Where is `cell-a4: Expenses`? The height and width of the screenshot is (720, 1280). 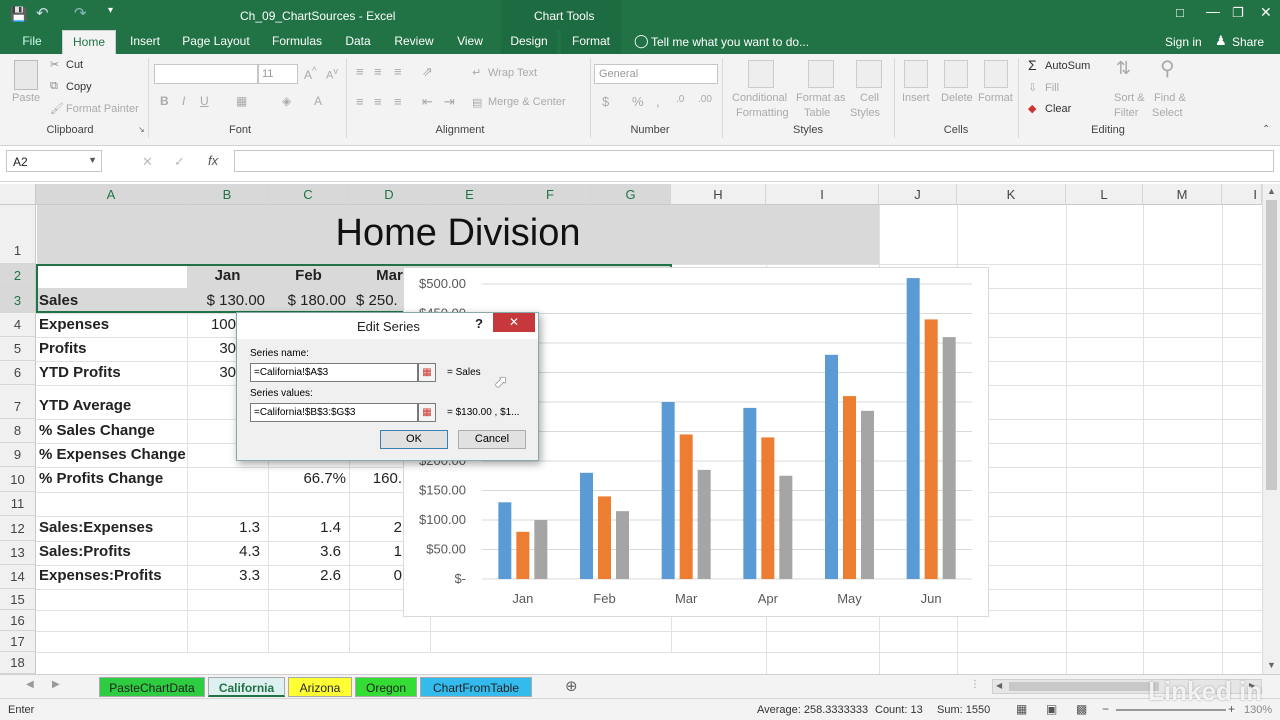
cell-a4: Expenses is located at coordinates (74, 324).